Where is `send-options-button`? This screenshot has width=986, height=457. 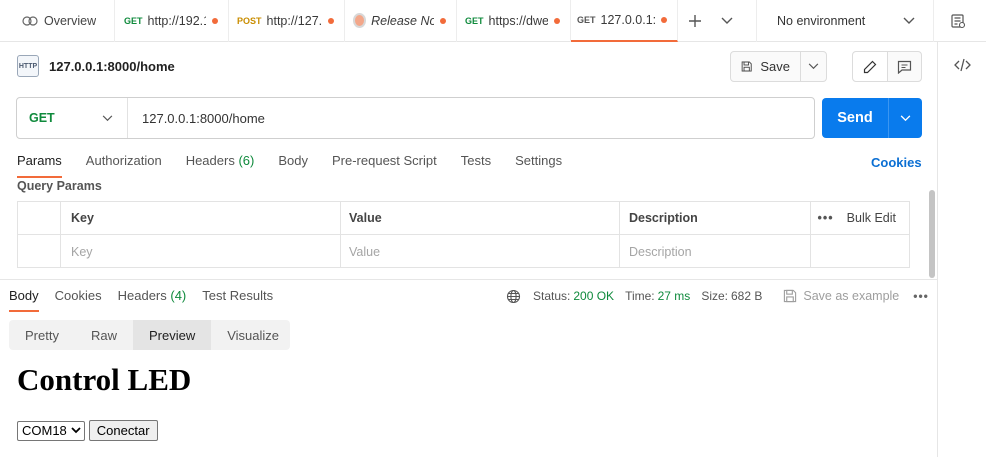
send-options-button is located at coordinates (905, 118).